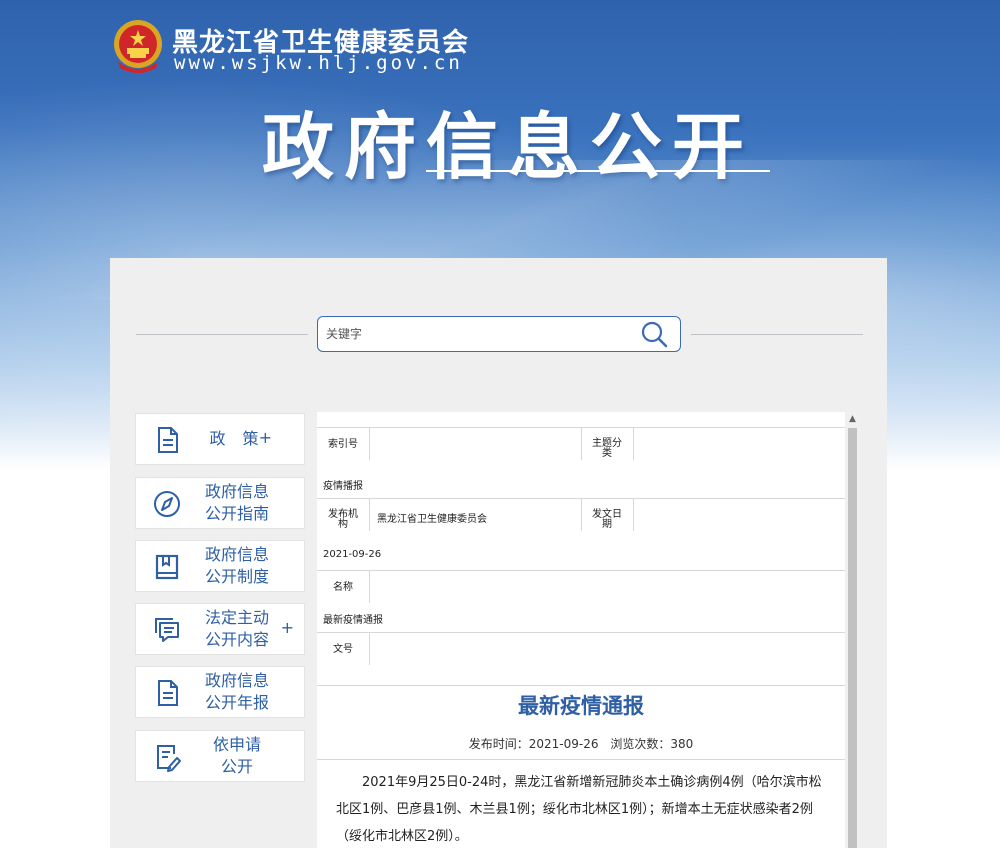 The width and height of the screenshot is (1000, 848). Describe the element at coordinates (343, 519) in the screenshot. I see `publisher-label: 发布机构` at that location.